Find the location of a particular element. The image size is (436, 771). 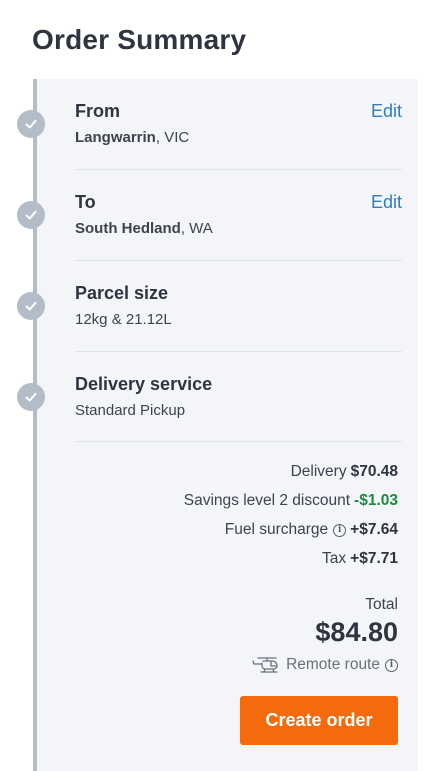

create-order-button: Create order is located at coordinates (319, 720).